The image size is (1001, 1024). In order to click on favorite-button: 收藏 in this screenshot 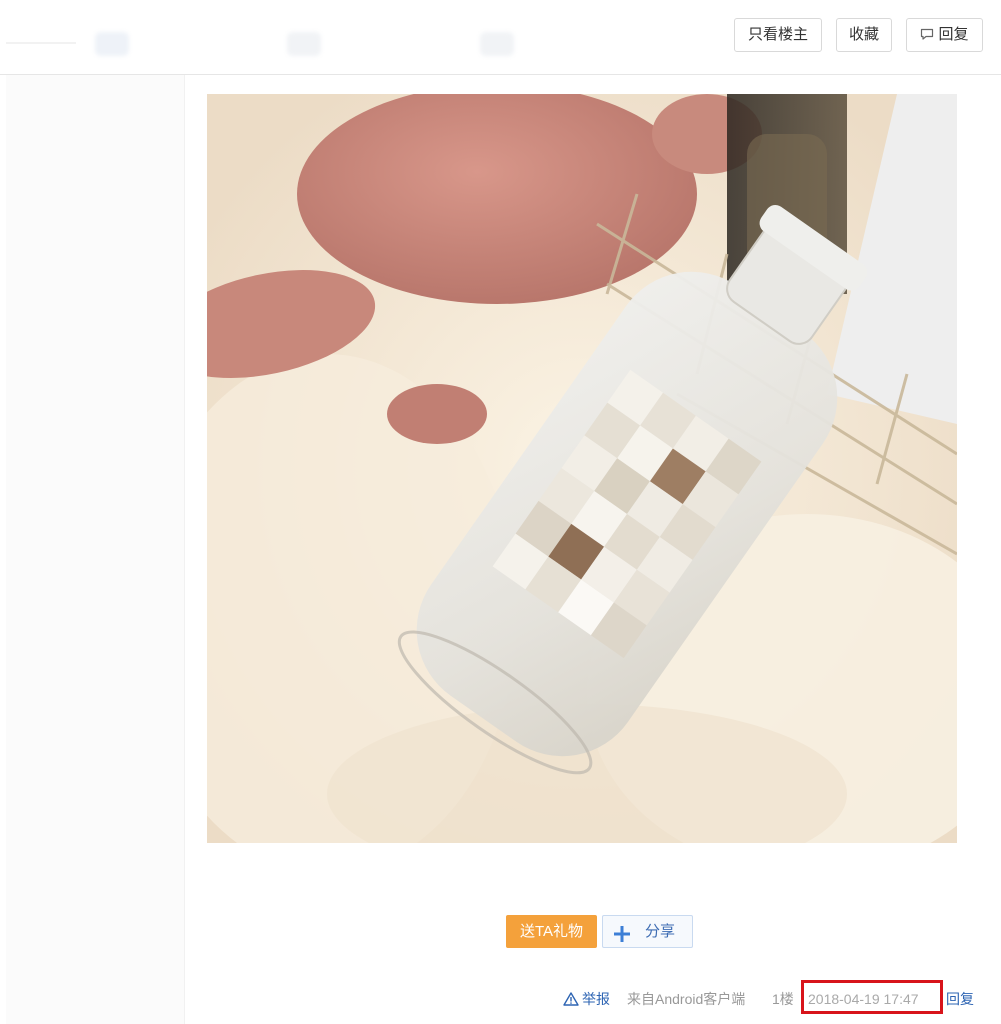, I will do `click(864, 35)`.